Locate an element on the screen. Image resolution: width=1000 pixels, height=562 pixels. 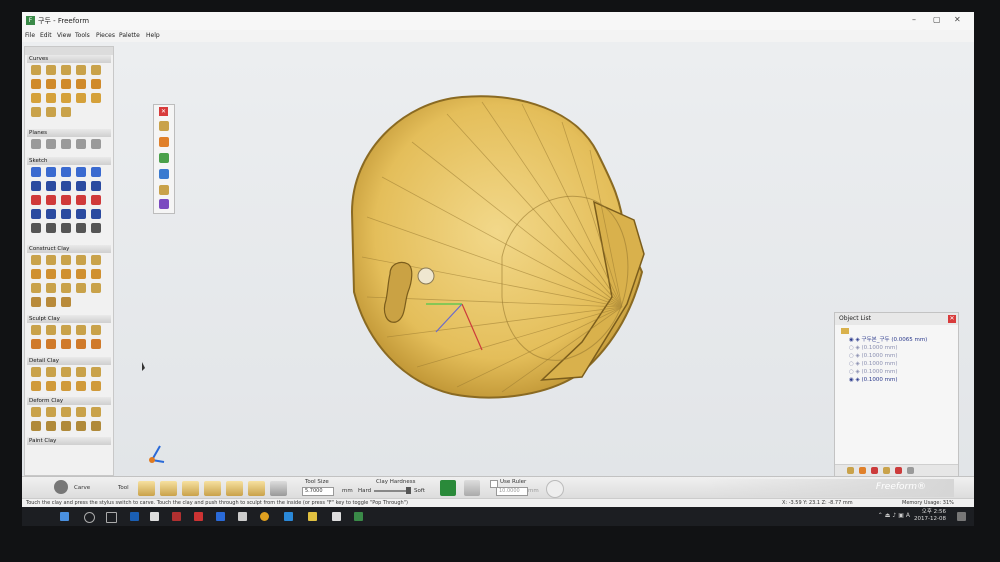
float-tool-1-icon is located at coordinates (164, 126).